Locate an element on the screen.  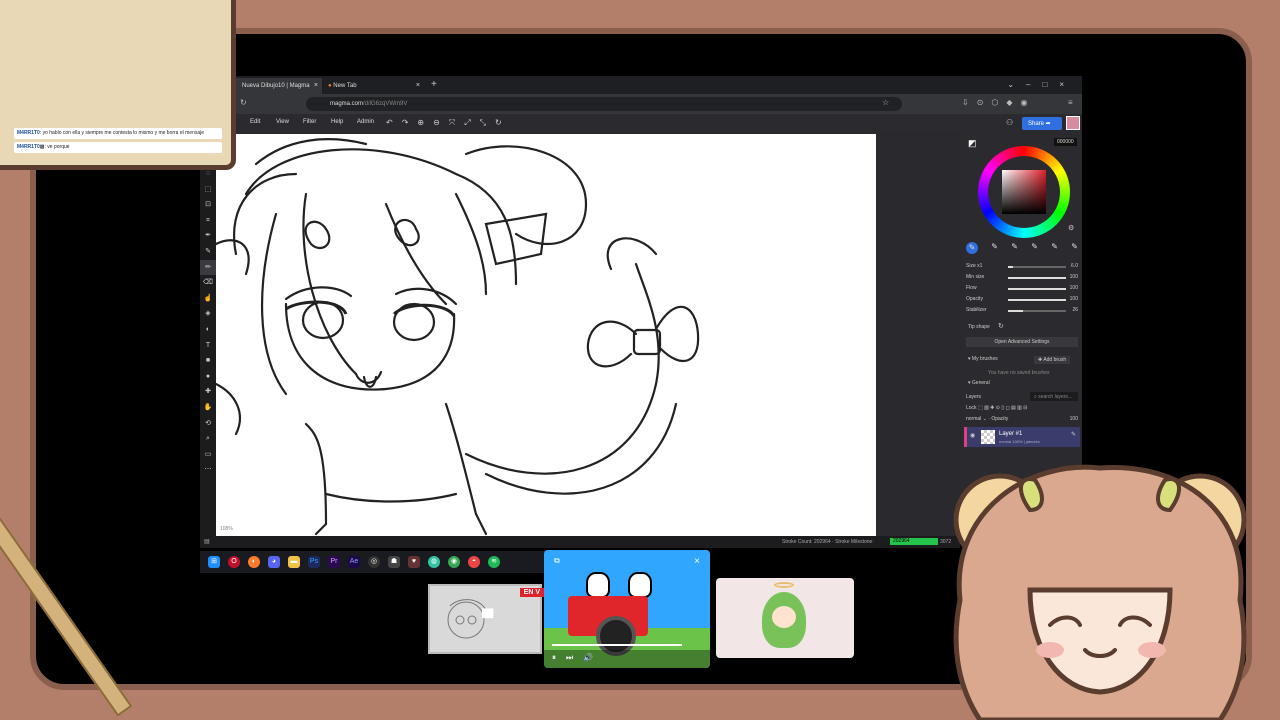
chrome-icon: ◉ is located at coordinates (454, 562).